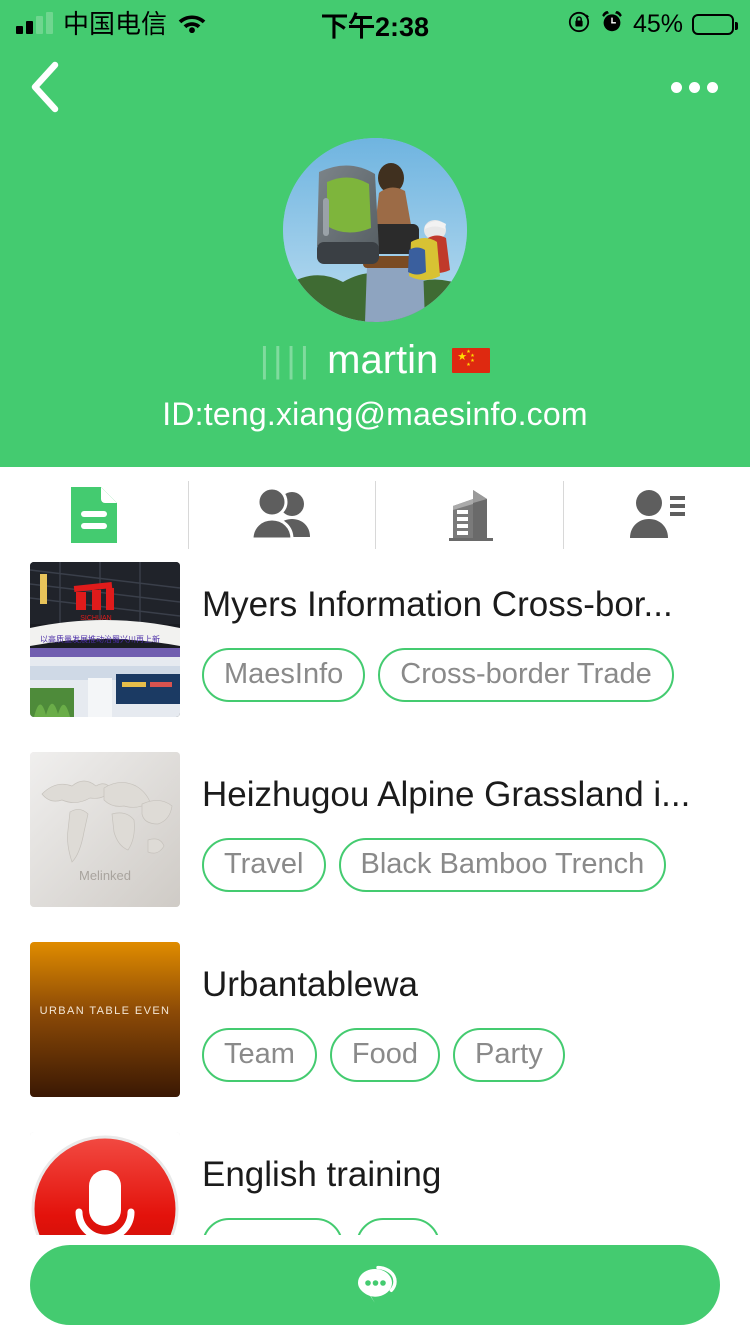 Image resolution: width=750 pixels, height=1334 pixels. I want to click on tag: Food, so click(385, 1055).